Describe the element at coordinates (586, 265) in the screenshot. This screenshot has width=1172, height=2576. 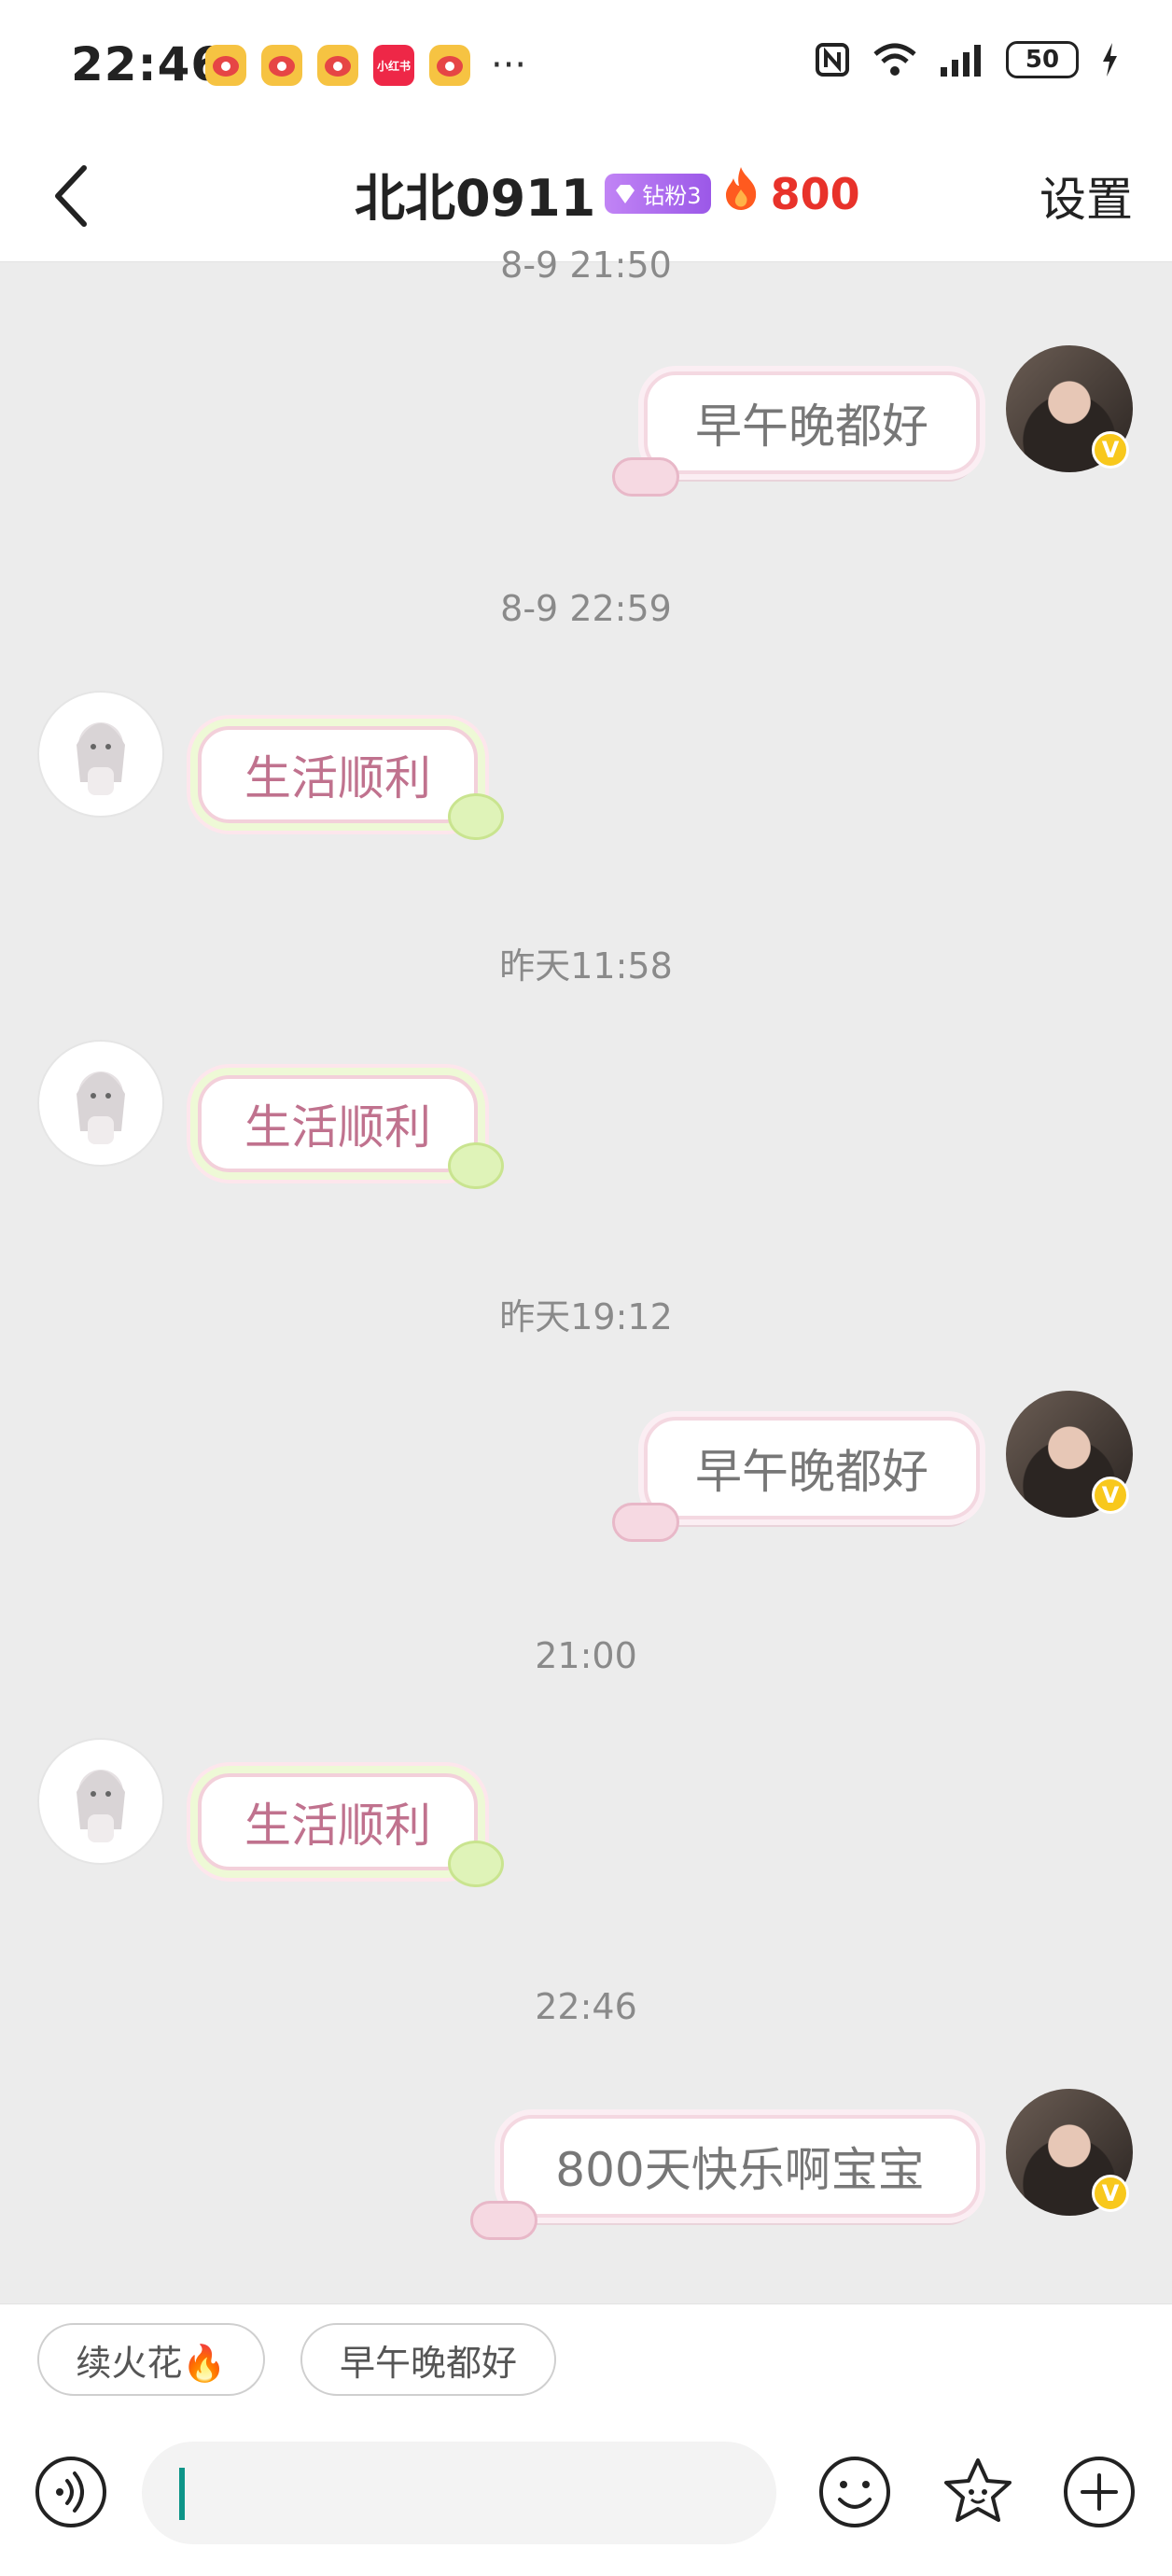
I see `message-timestamp: 8-9 21:50` at that location.